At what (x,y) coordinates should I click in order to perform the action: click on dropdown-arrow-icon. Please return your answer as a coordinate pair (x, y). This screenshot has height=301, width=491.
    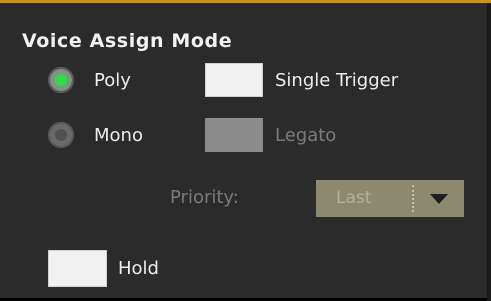
    Looking at the image, I should click on (439, 198).